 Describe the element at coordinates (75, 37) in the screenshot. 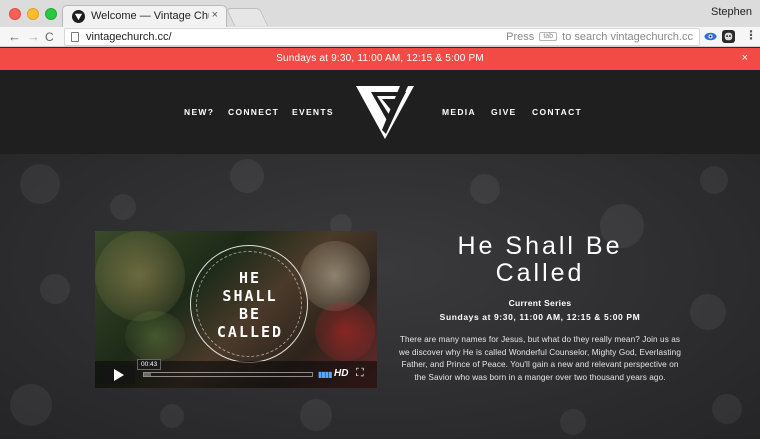

I see `page-icon` at that location.